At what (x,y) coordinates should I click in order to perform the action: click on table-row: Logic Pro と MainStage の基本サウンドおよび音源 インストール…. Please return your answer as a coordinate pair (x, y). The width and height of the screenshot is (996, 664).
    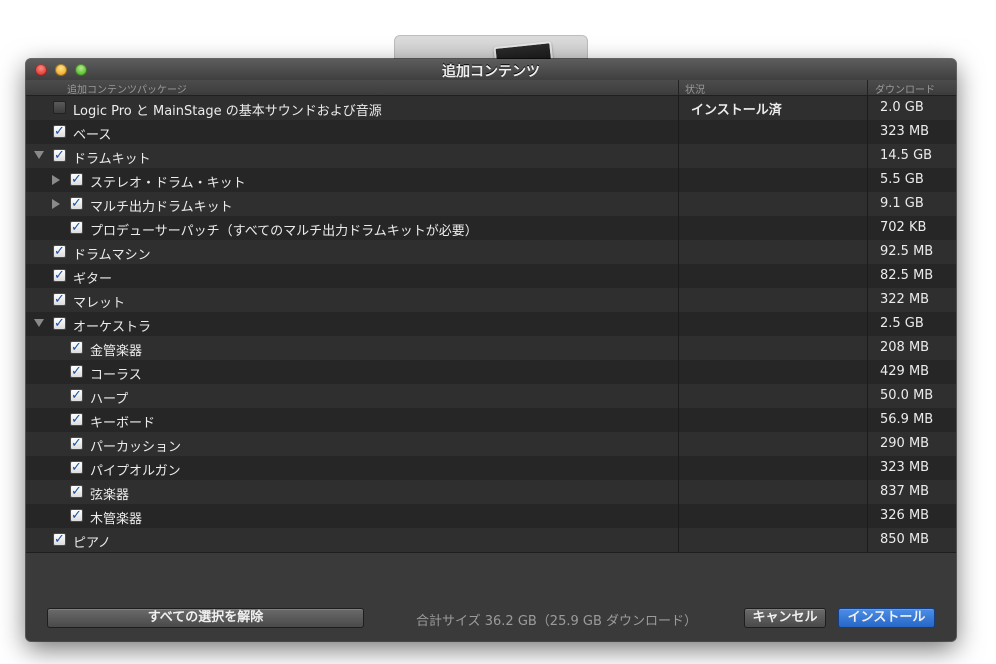
    Looking at the image, I should click on (491, 108).